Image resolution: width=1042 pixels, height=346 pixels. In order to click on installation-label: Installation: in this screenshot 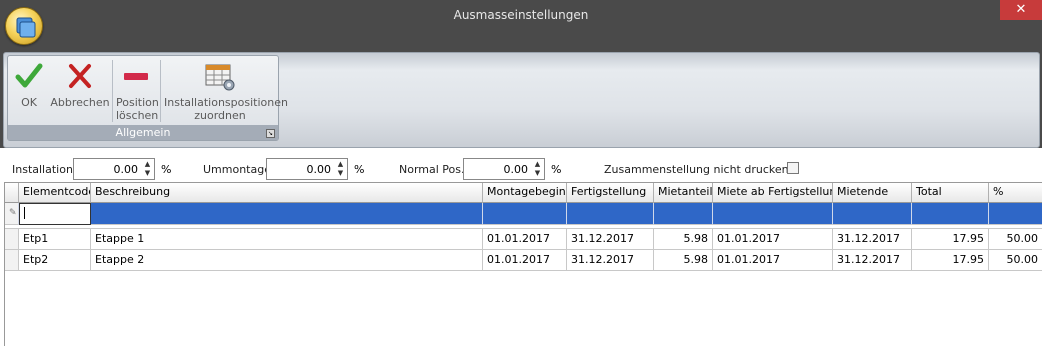, I will do `click(44, 169)`.